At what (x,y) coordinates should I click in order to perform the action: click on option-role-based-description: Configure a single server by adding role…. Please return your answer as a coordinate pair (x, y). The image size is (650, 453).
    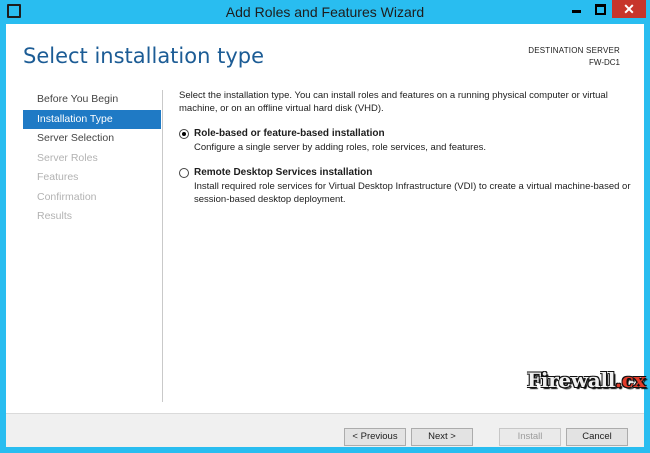
    Looking at the image, I should click on (340, 147).